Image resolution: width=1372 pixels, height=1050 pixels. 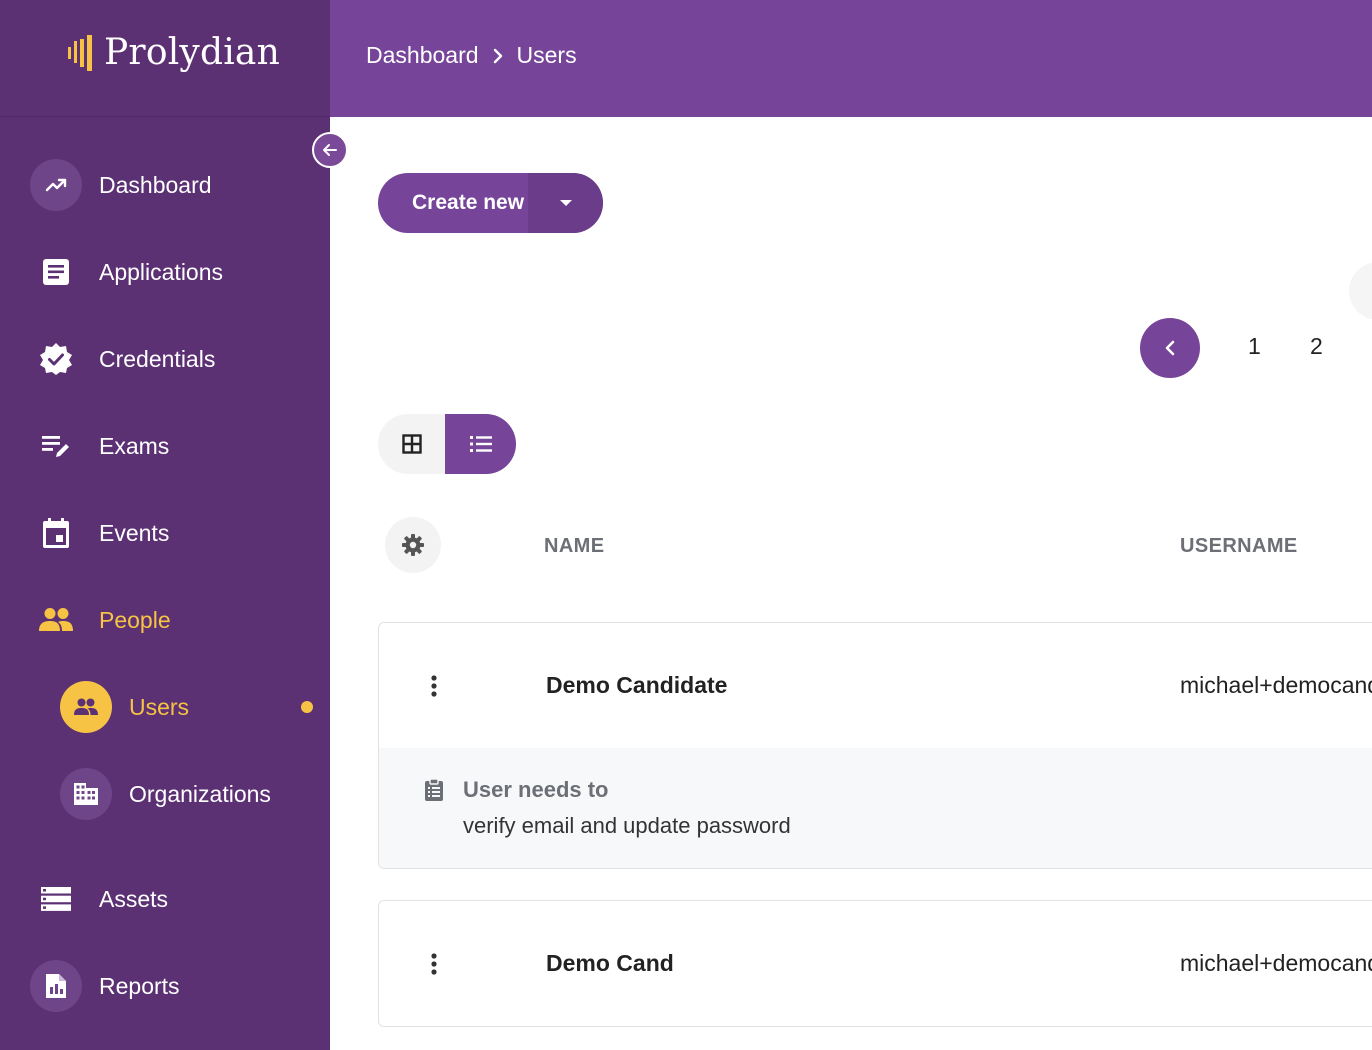 I want to click on sidebar-item-events: Events, so click(x=99, y=533).